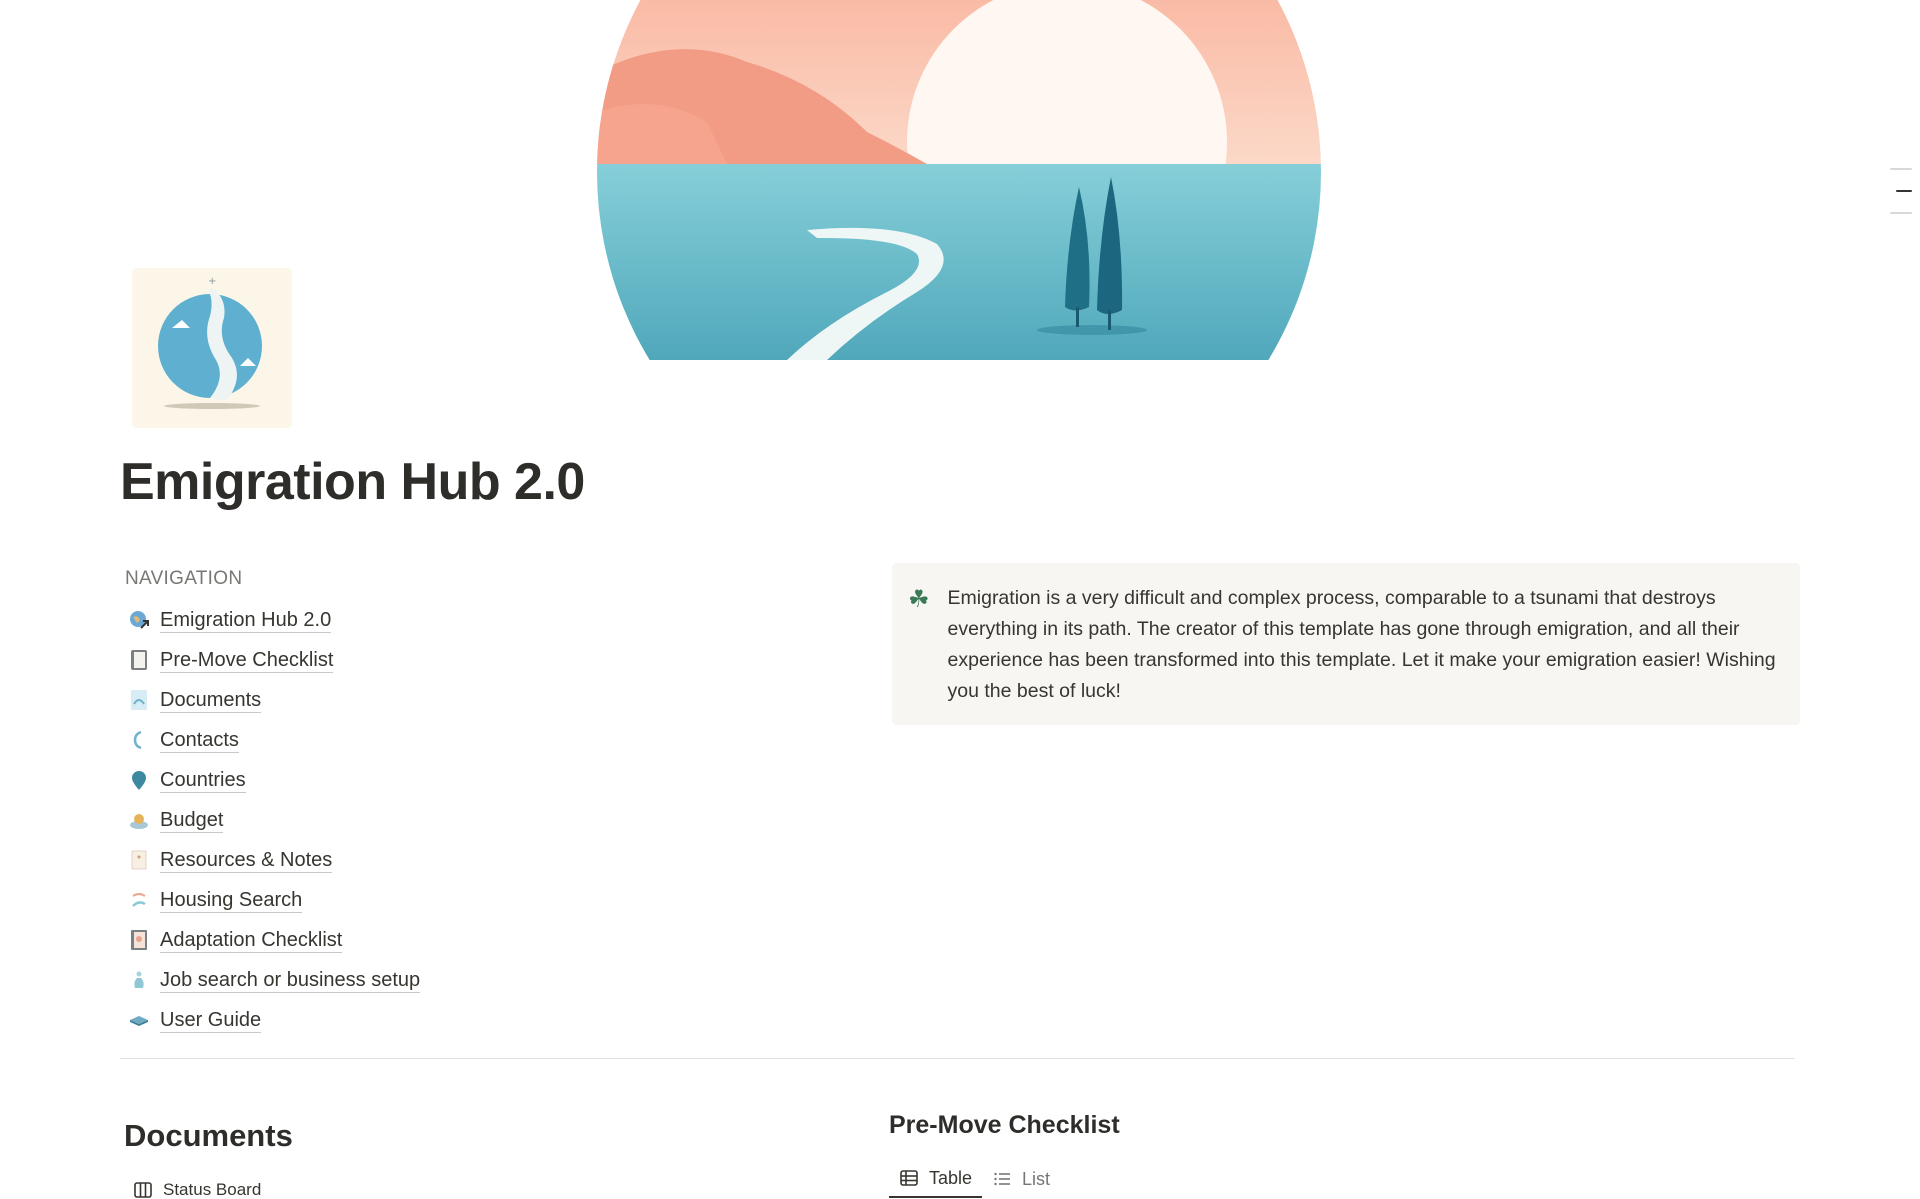 The height and width of the screenshot is (1199, 1920). Describe the element at coordinates (199, 740) in the screenshot. I see `nav-label: Contacts` at that location.